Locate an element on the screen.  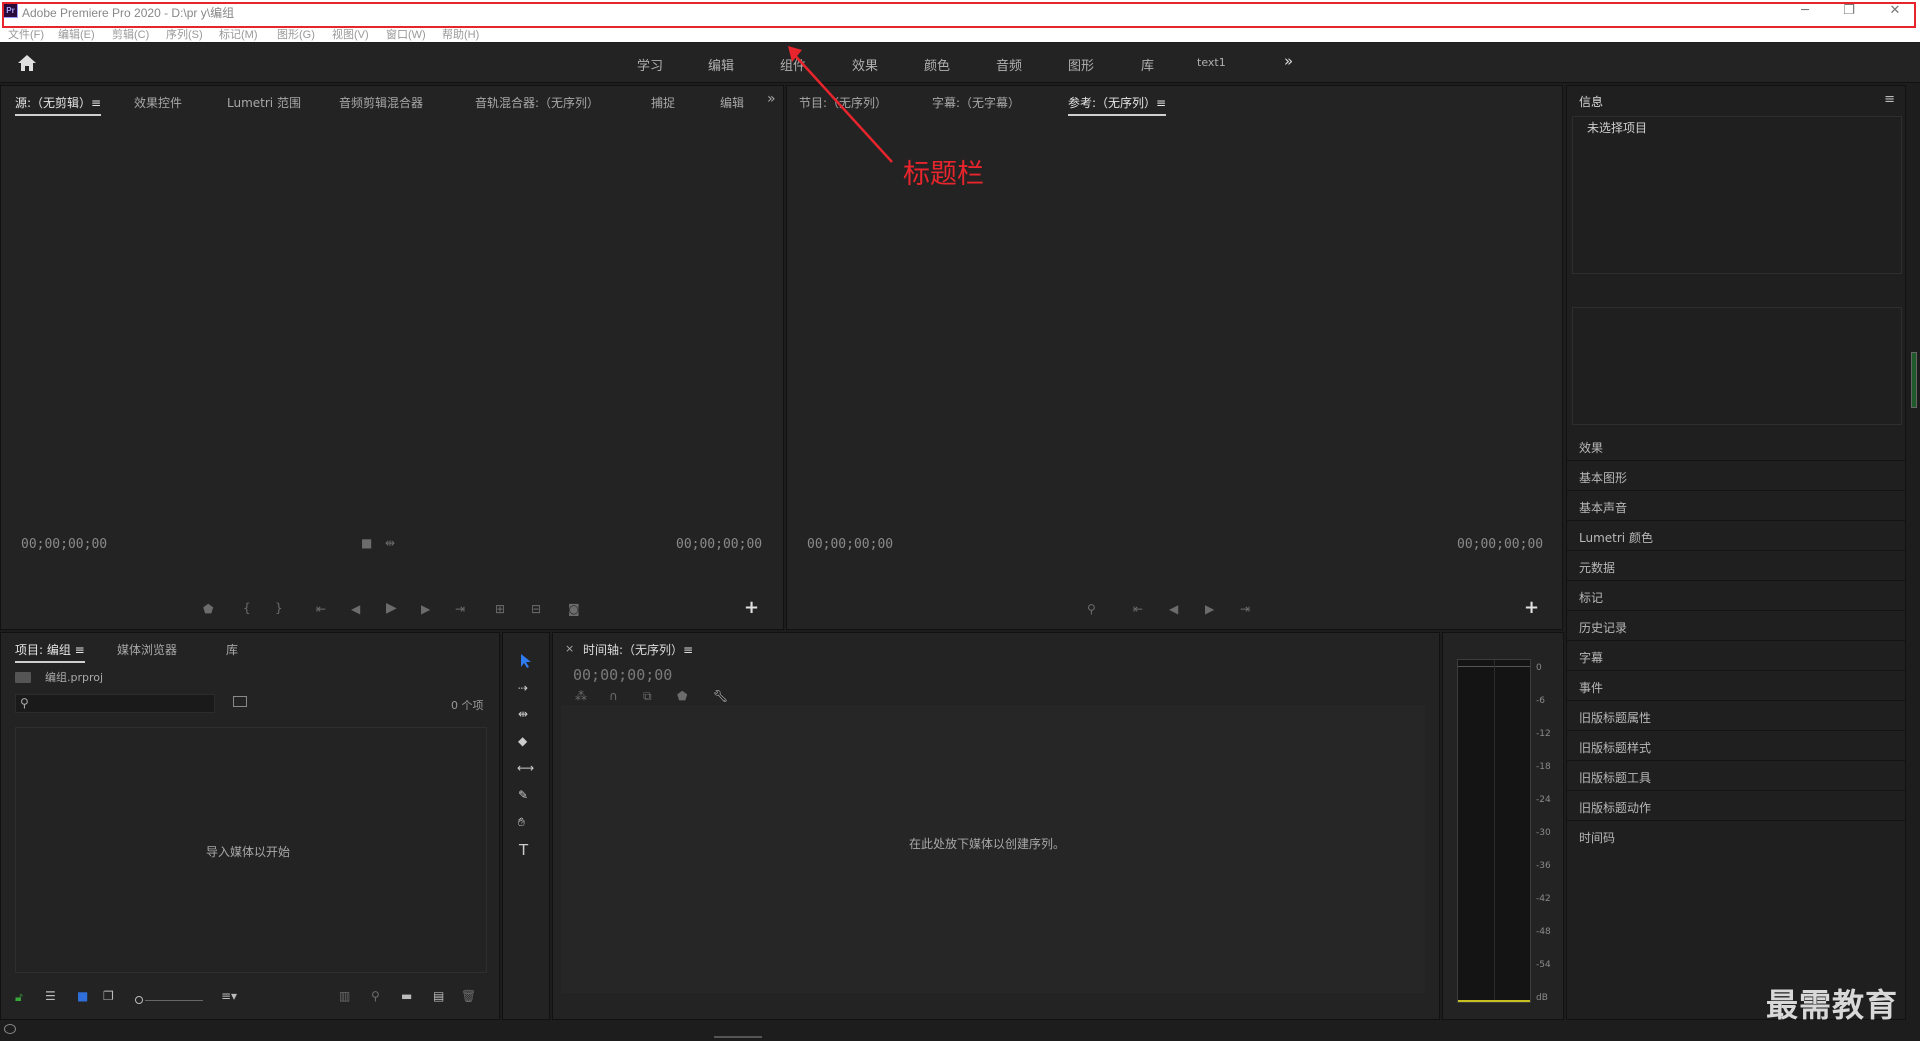
status-icon is located at coordinates (10, 1029).